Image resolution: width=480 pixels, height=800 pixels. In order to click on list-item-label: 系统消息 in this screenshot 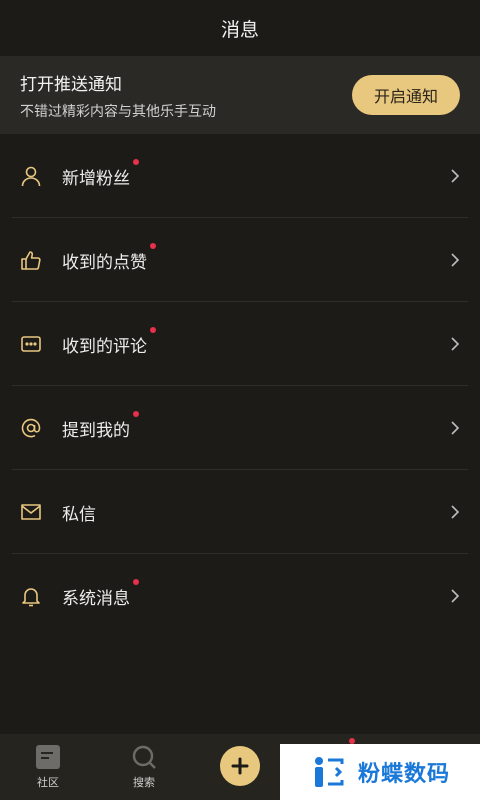, I will do `click(96, 598)`.